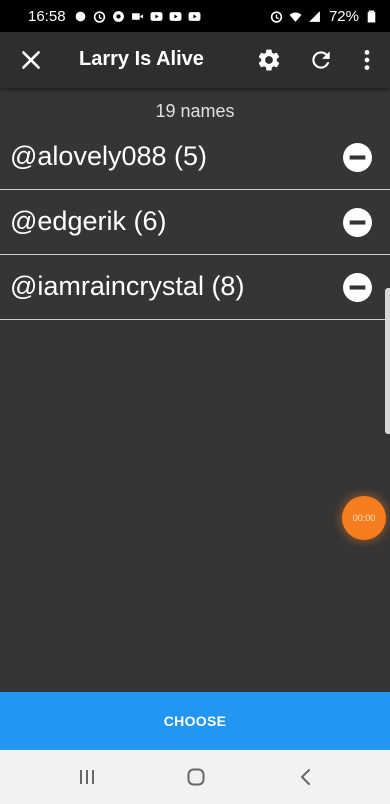  Describe the element at coordinates (295, 16) in the screenshot. I see `wifi-icon` at that location.